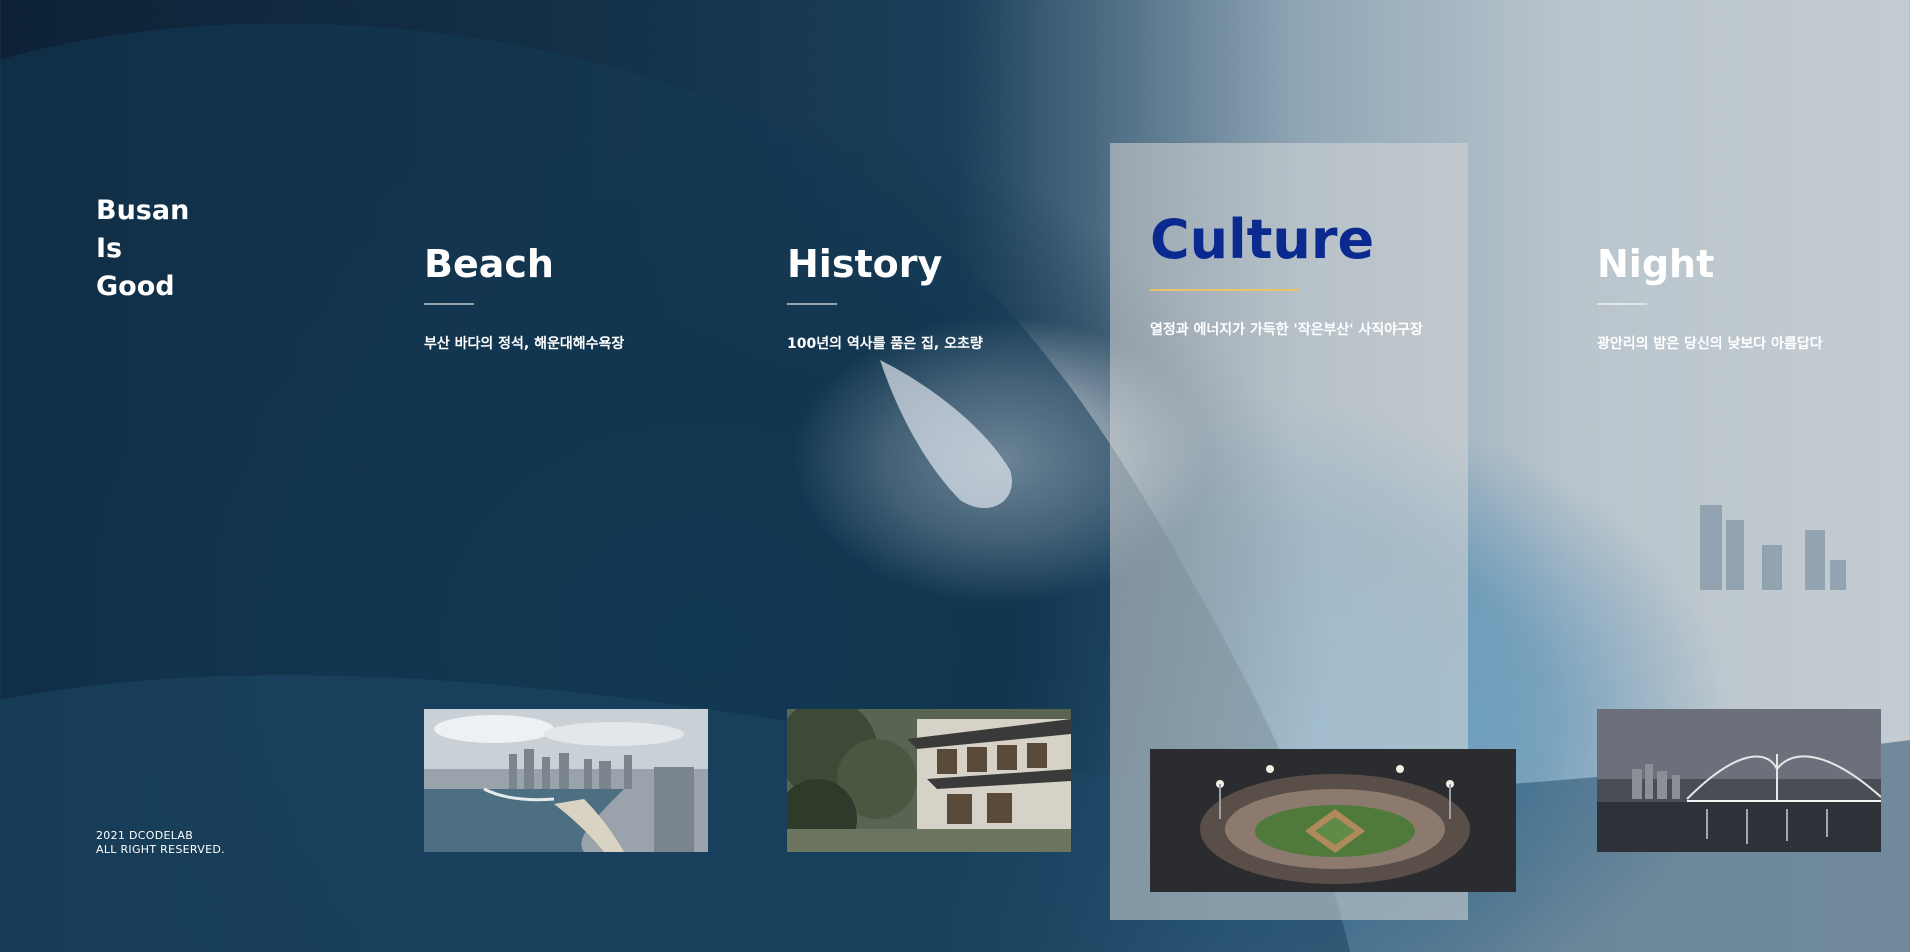  What do you see at coordinates (489, 264) in the screenshot?
I see `card-title: Beach` at bounding box center [489, 264].